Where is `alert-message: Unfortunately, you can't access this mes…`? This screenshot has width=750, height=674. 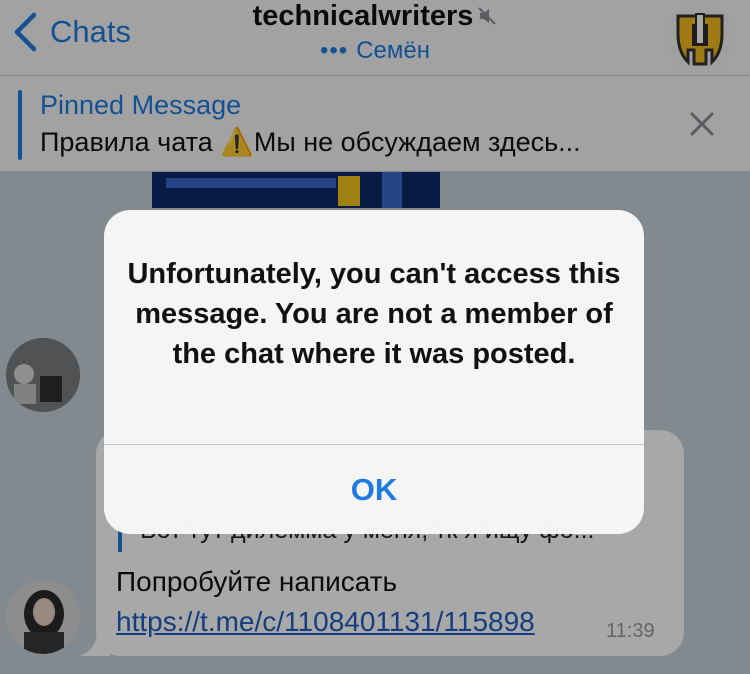
alert-message: Unfortunately, you can't access this mes… is located at coordinates (374, 314).